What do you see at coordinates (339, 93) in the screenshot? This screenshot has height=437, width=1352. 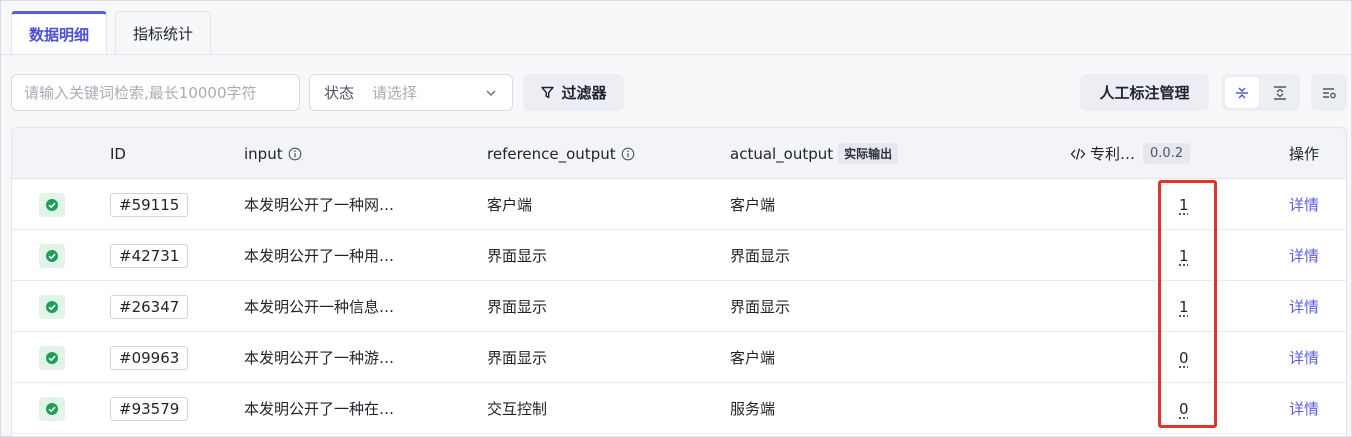 I see `status-label: 状态` at bounding box center [339, 93].